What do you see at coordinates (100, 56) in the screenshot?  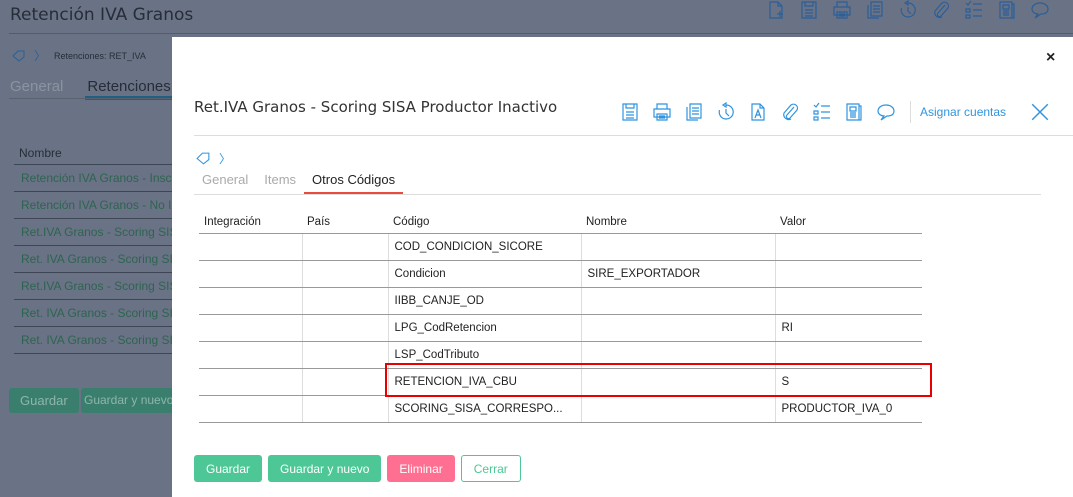 I see `breadcrumb-text: Retenciones: RET_IVA` at bounding box center [100, 56].